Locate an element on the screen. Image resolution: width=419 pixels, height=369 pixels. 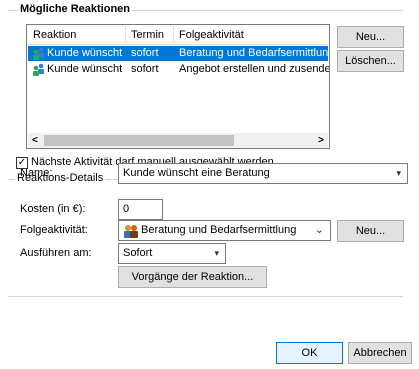
column-header-reaktion: Reaktion is located at coordinates (77, 35).